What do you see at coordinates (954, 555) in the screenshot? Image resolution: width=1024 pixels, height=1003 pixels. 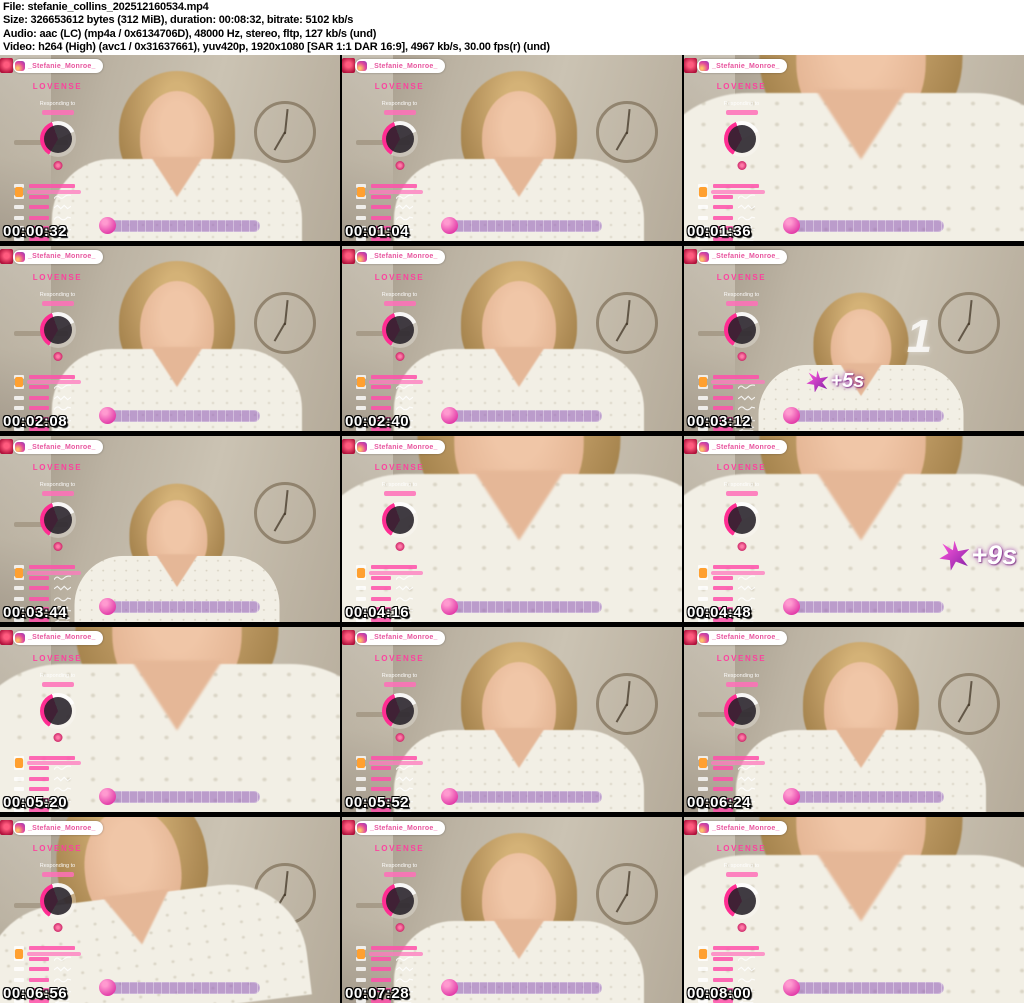 I see `burst-icon` at bounding box center [954, 555].